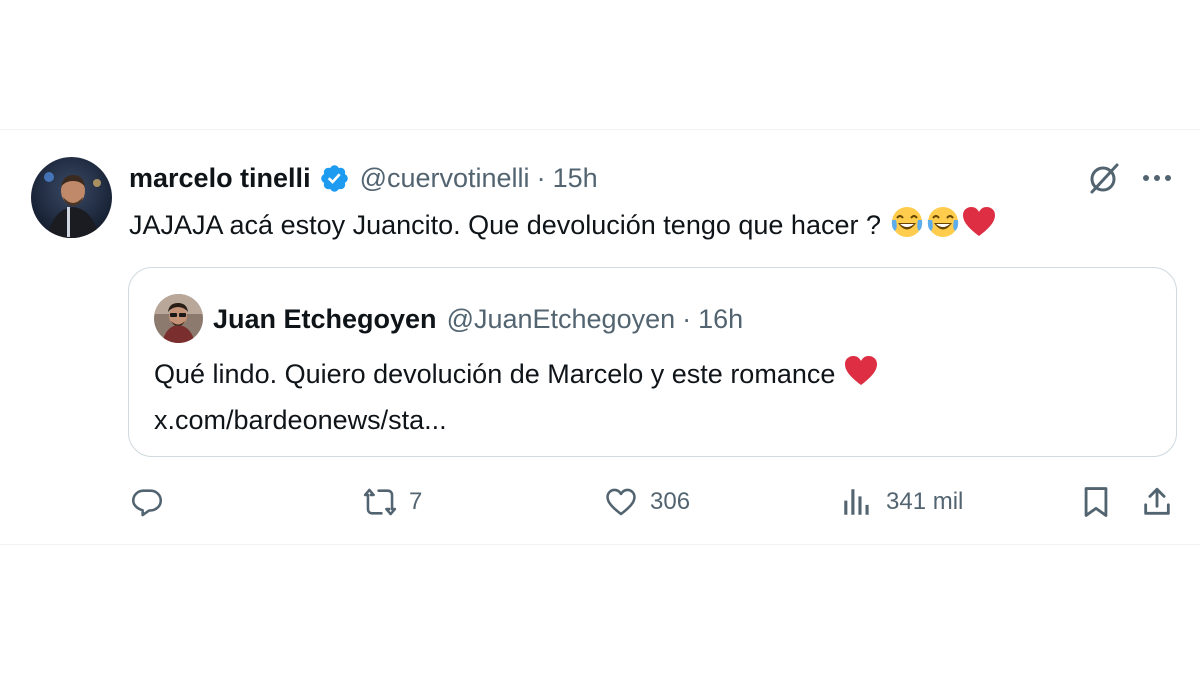  What do you see at coordinates (621, 502) in the screenshot?
I see `heart-icon` at bounding box center [621, 502].